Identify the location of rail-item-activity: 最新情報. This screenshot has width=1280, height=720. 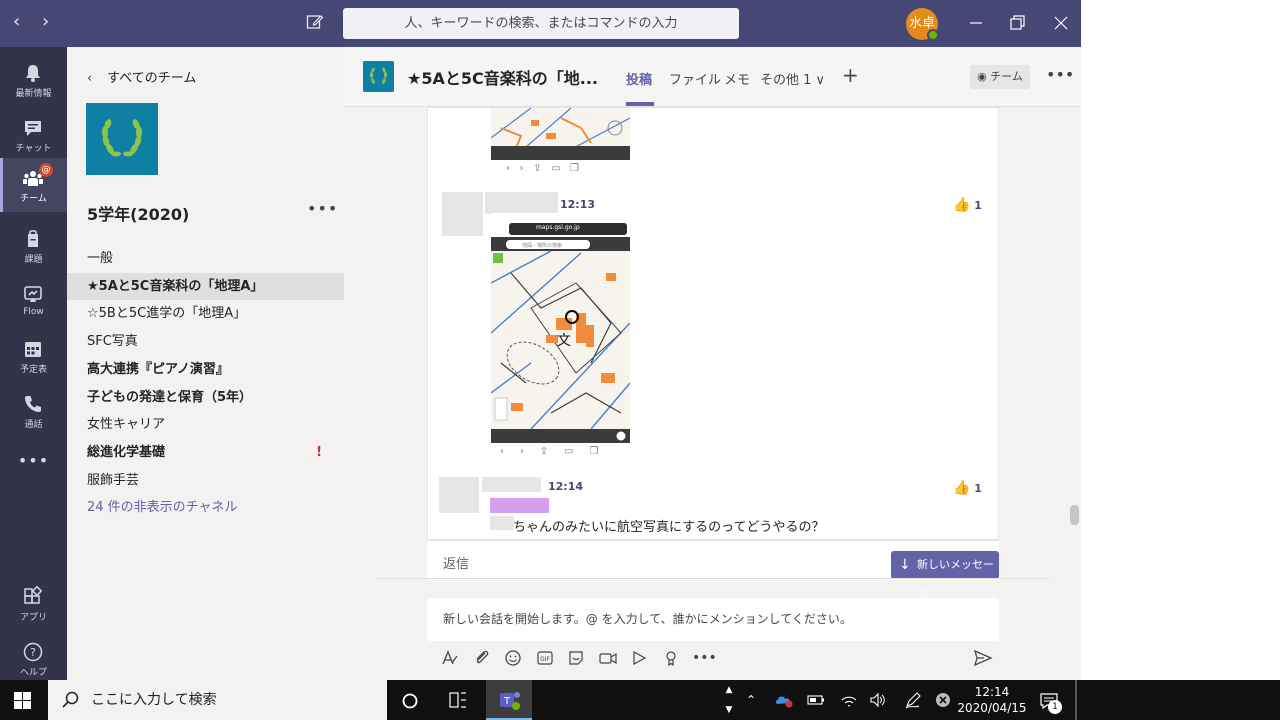
(33, 80).